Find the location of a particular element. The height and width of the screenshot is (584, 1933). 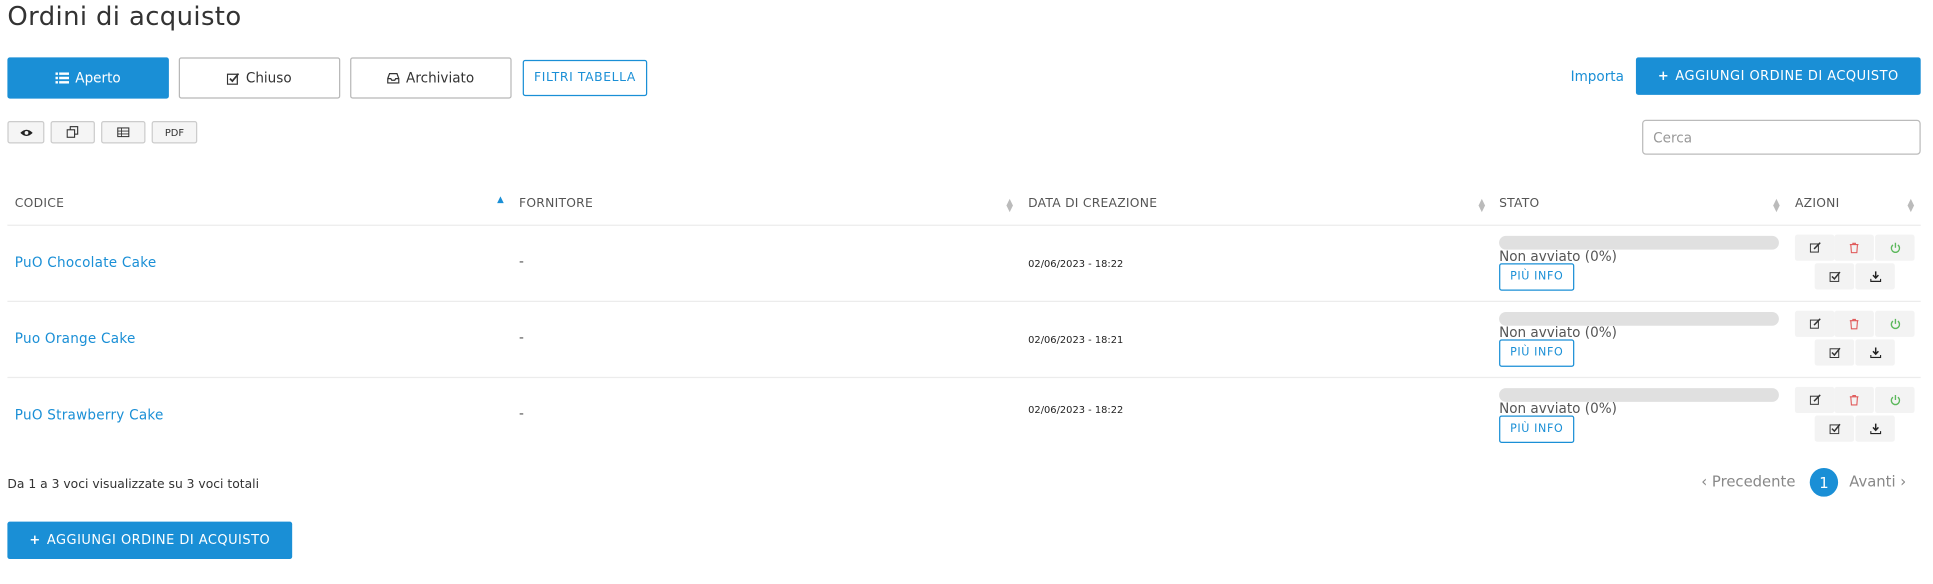

date-cell: 02/06/2023 - 18:21 is located at coordinates (1076, 340).